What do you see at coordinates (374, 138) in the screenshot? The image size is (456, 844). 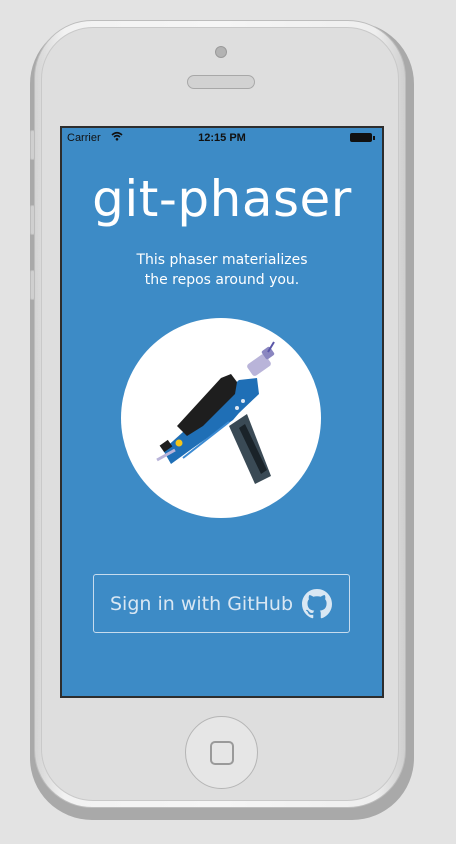 I see `battery-tip` at bounding box center [374, 138].